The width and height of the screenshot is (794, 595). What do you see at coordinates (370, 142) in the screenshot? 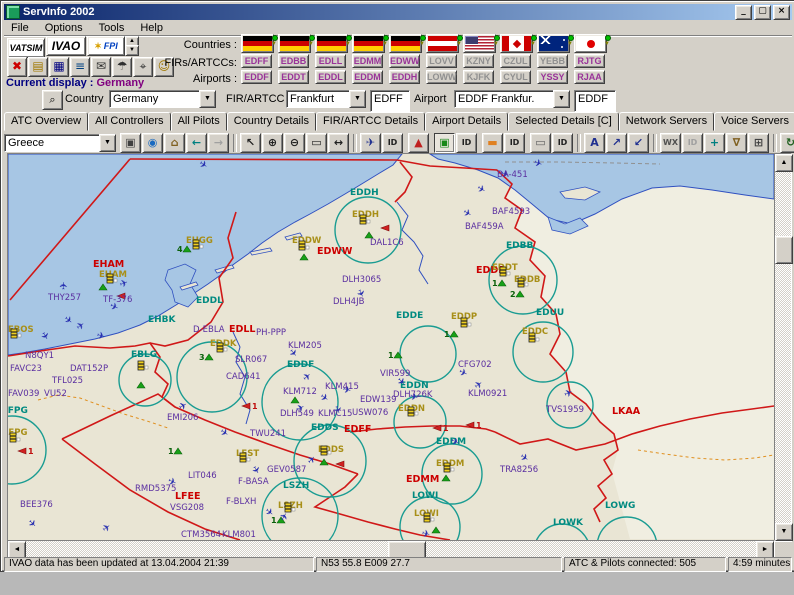
I see `toggle-planes-button: ✈` at bounding box center [370, 142].